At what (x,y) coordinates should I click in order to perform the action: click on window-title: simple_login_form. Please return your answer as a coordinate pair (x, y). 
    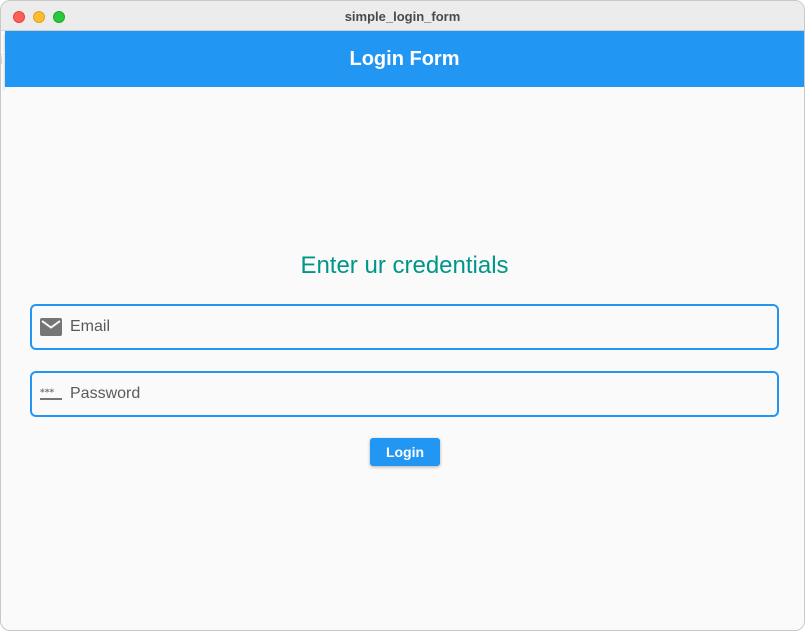
    Looking at the image, I should click on (402, 16).